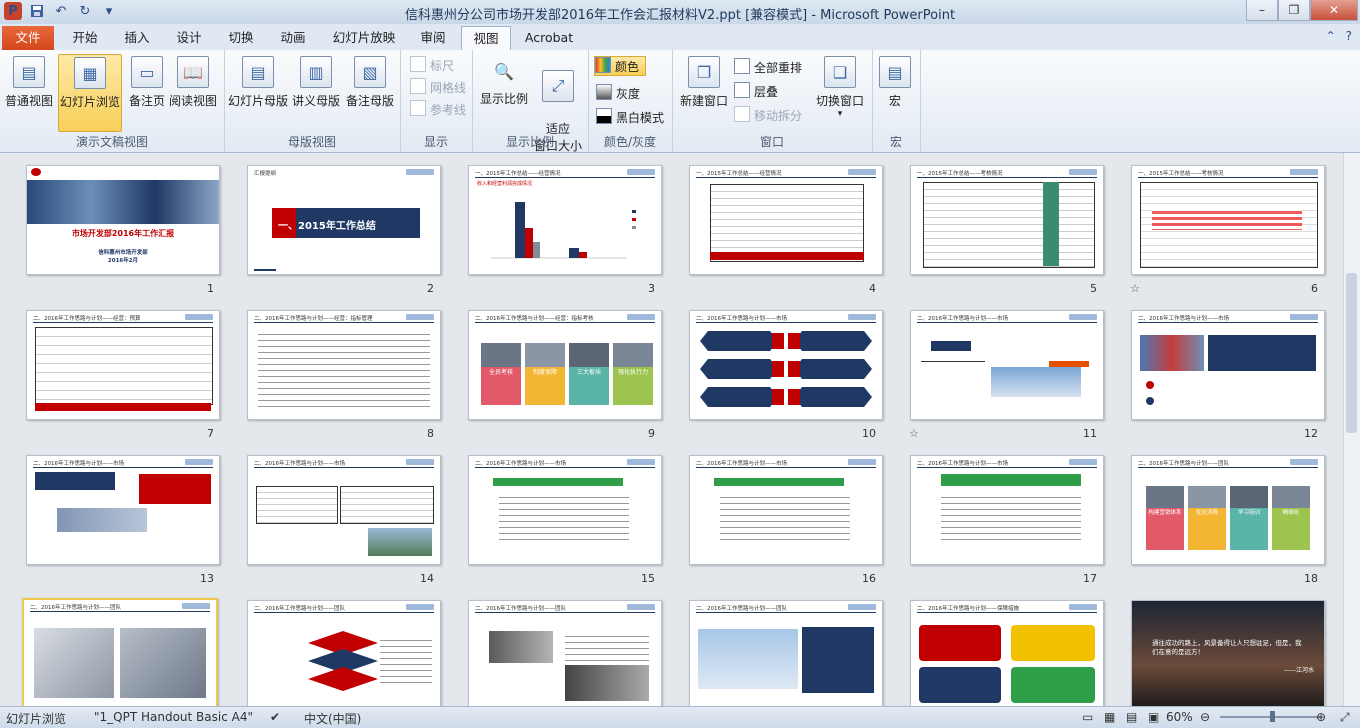 This screenshot has width=1360, height=728. I want to click on slide-thumbnail-11: 二、2016年工作思路与计划——市场, so click(1007, 365).